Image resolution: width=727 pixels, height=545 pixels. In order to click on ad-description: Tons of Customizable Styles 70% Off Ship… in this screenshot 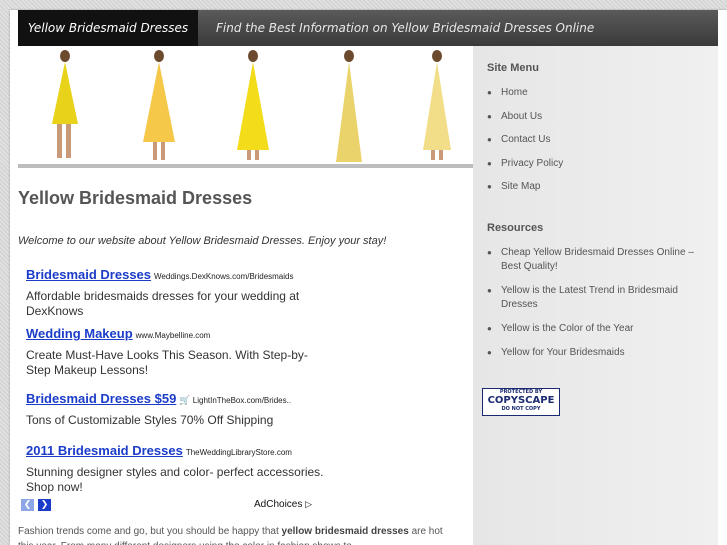, I will do `click(150, 420)`.